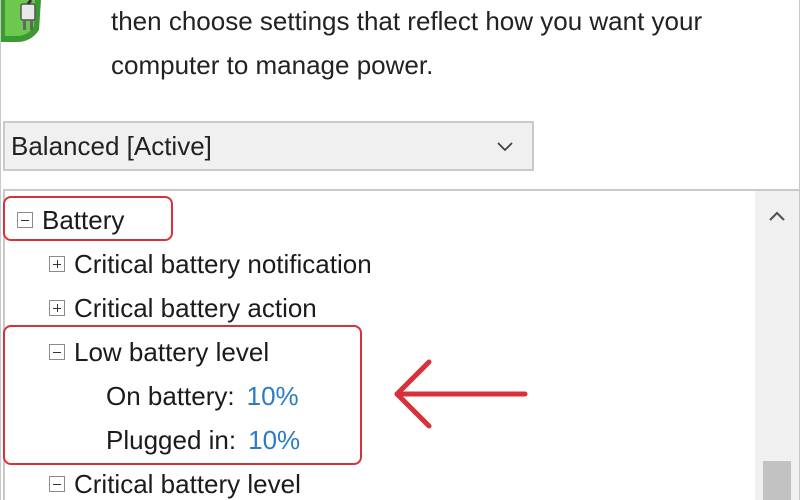  What do you see at coordinates (461, 394) in the screenshot?
I see `left-arrow-icon` at bounding box center [461, 394].